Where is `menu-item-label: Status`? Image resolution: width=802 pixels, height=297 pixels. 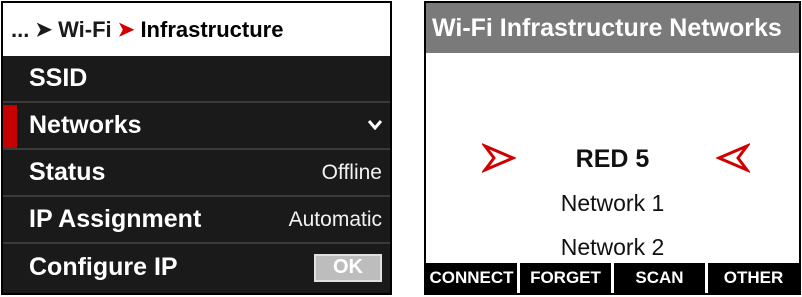
menu-item-label: Status is located at coordinates (67, 172).